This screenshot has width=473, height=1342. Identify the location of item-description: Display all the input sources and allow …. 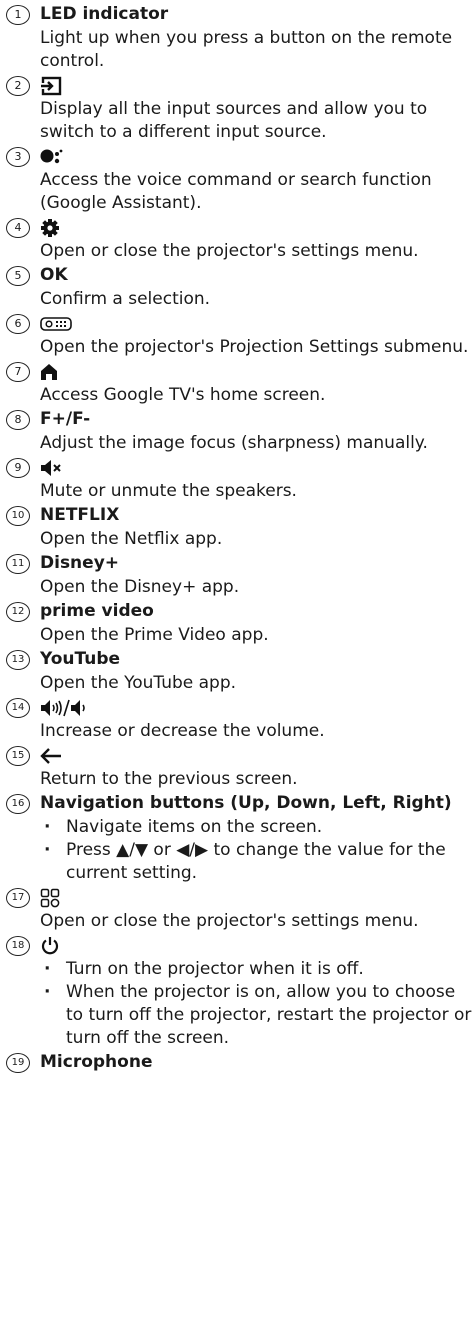
(234, 120).